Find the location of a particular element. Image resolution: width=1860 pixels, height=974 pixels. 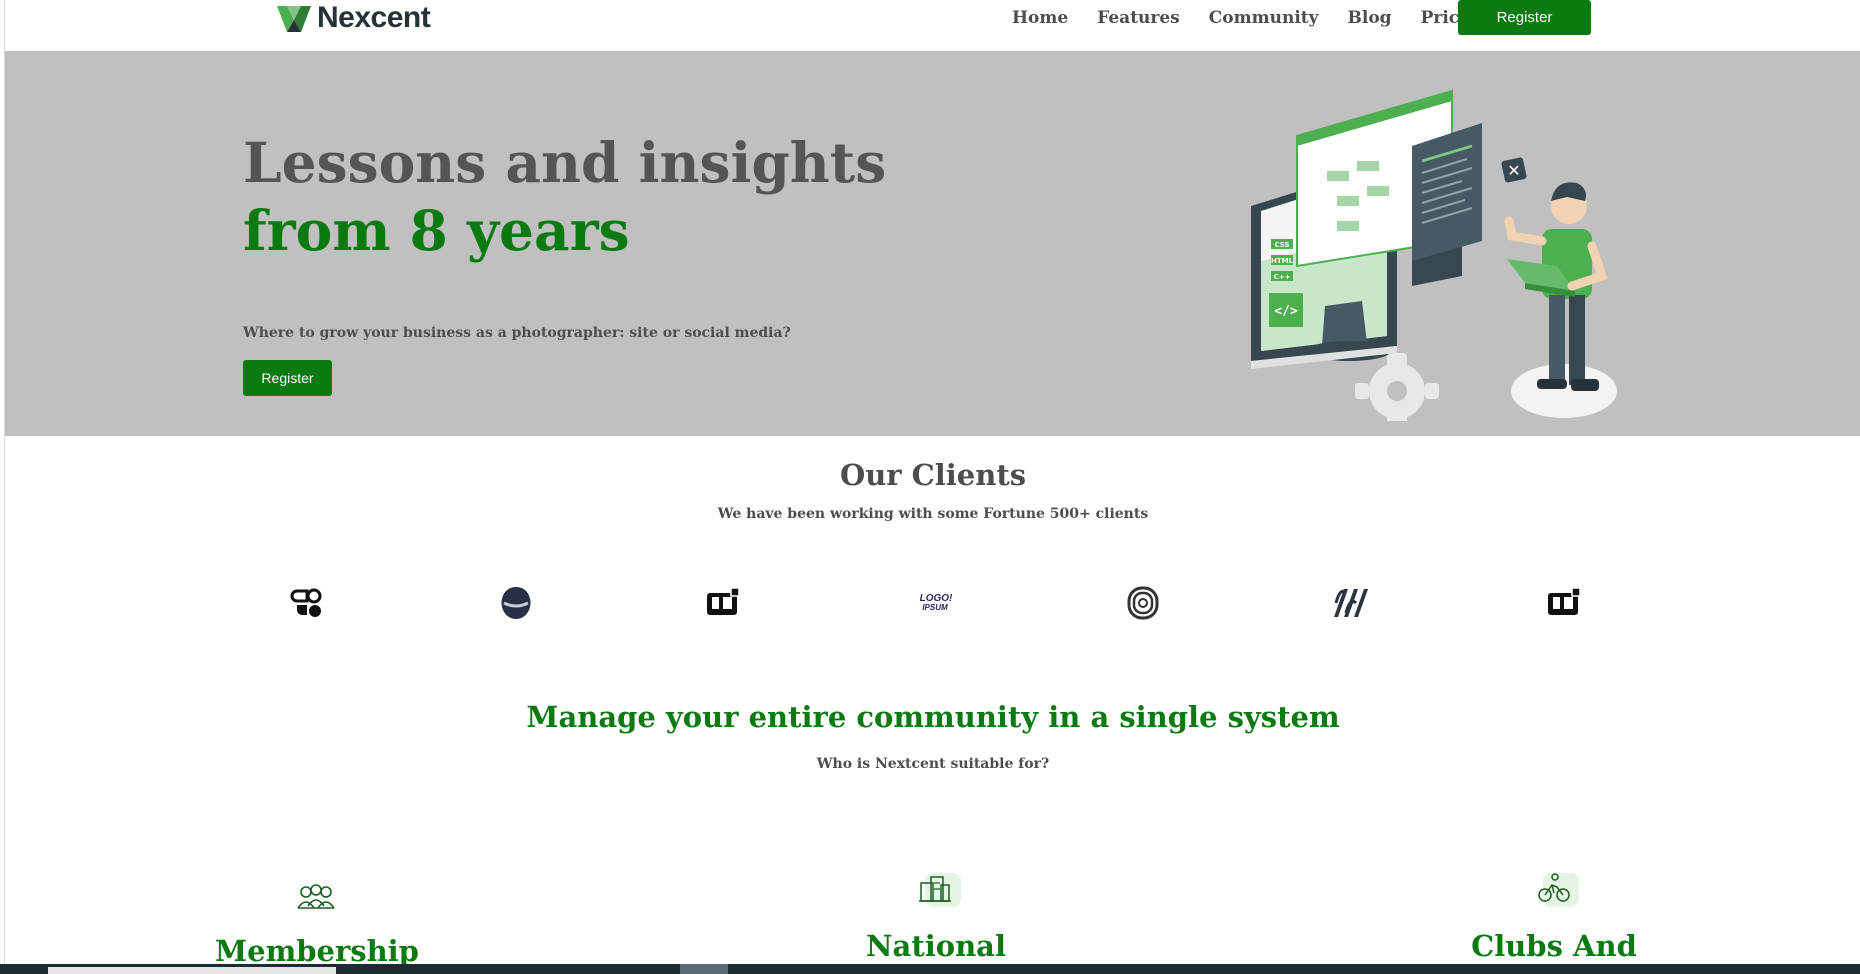

nav-links: Home Features Community Blog Pricing is located at coordinates (1251, 18).